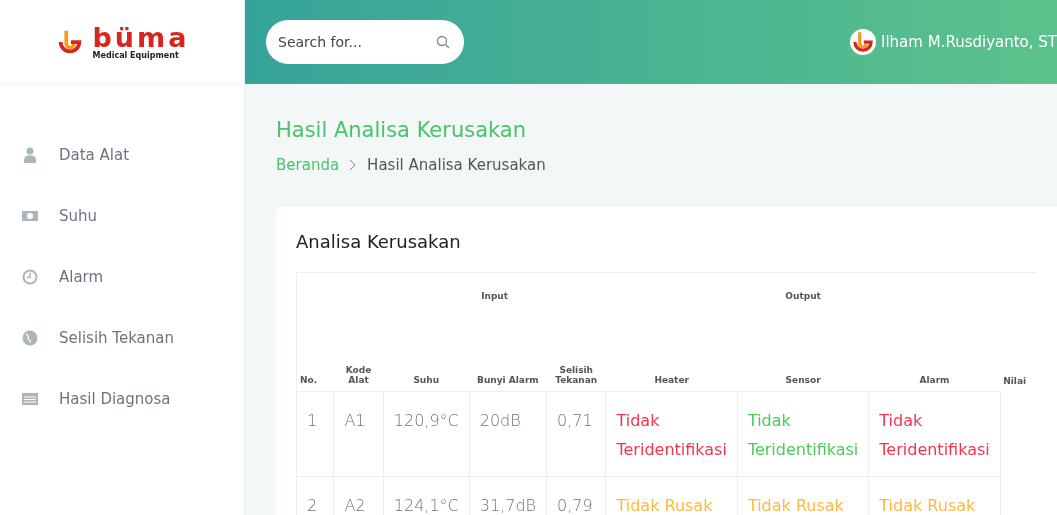 This screenshot has width=1057, height=515. I want to click on table-cell: 20dB, so click(508, 434).